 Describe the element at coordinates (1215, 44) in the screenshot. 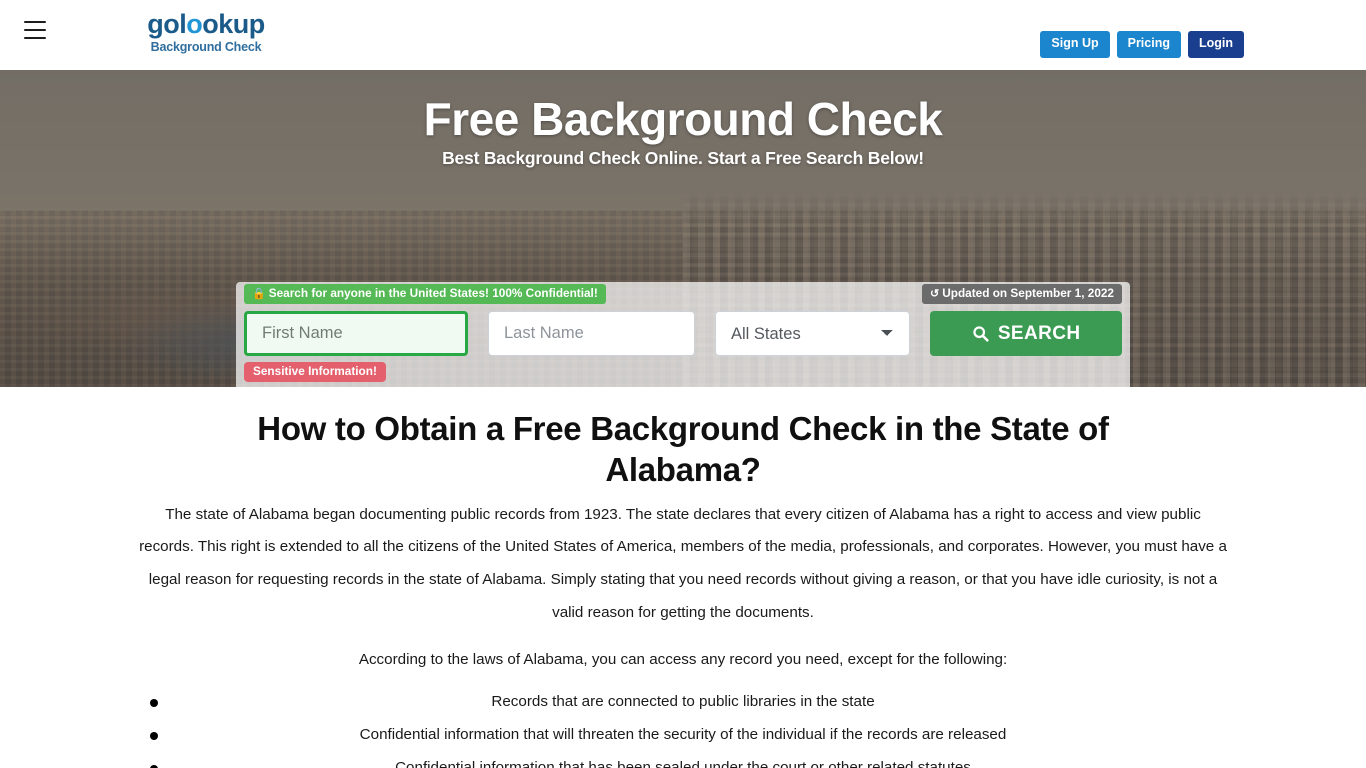

I see `login-button: Login` at that location.